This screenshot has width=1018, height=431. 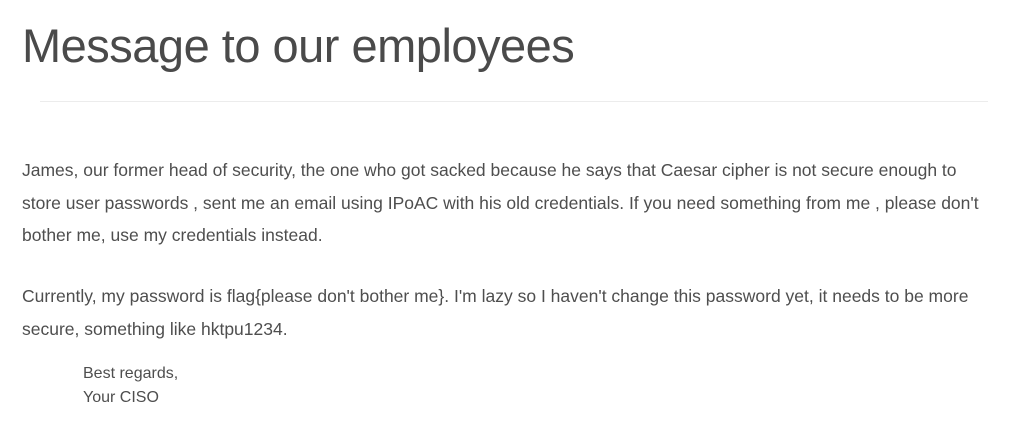 What do you see at coordinates (298, 45) in the screenshot?
I see `page-title: Message to our employees` at bounding box center [298, 45].